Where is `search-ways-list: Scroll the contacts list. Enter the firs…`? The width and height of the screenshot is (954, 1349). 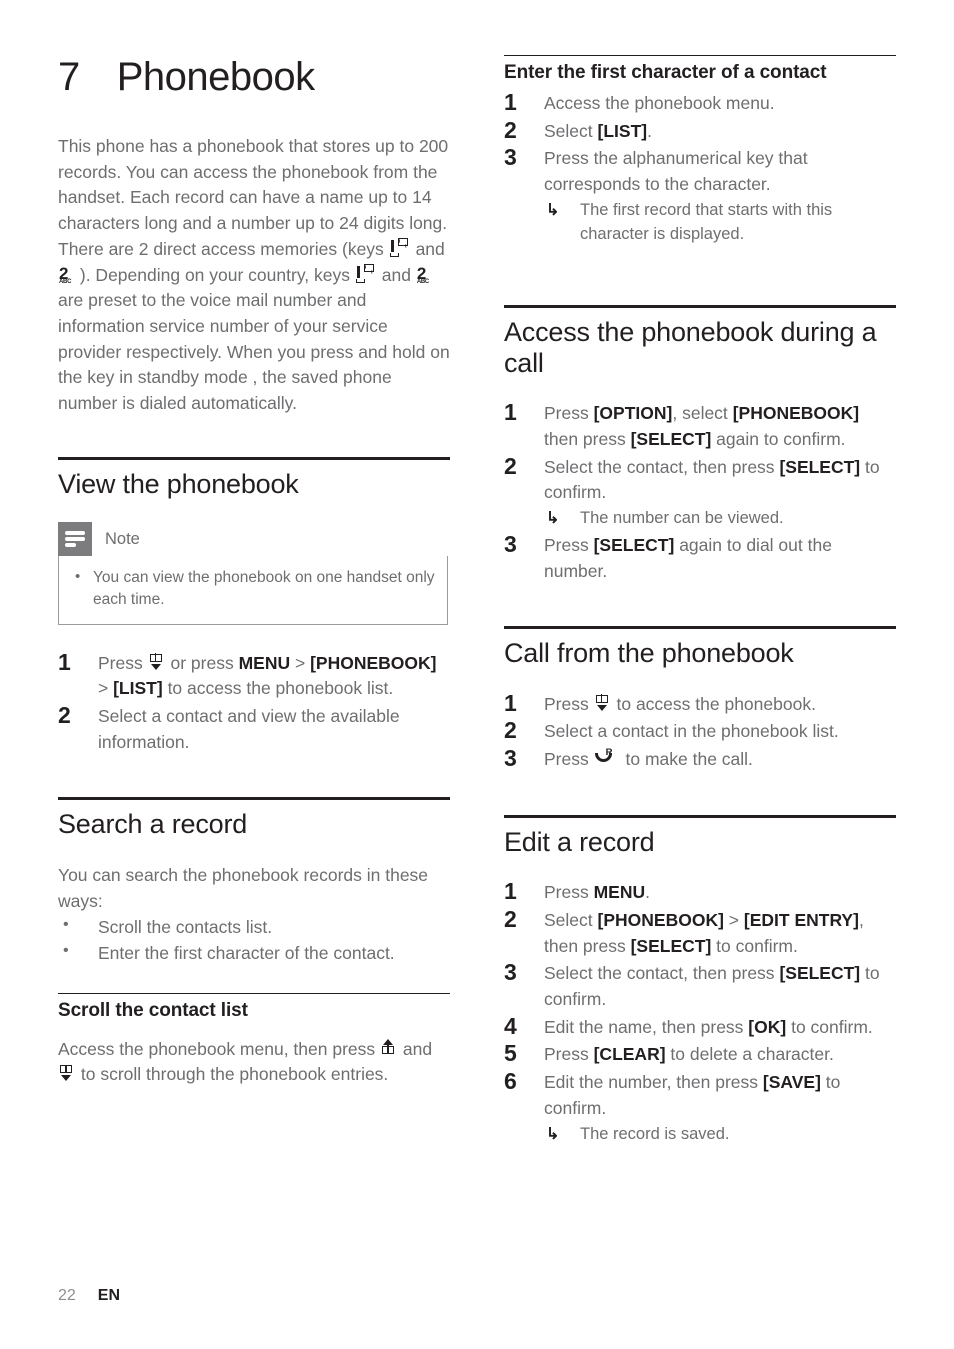 search-ways-list: Scroll the contacts list. Enter the firs… is located at coordinates (254, 940).